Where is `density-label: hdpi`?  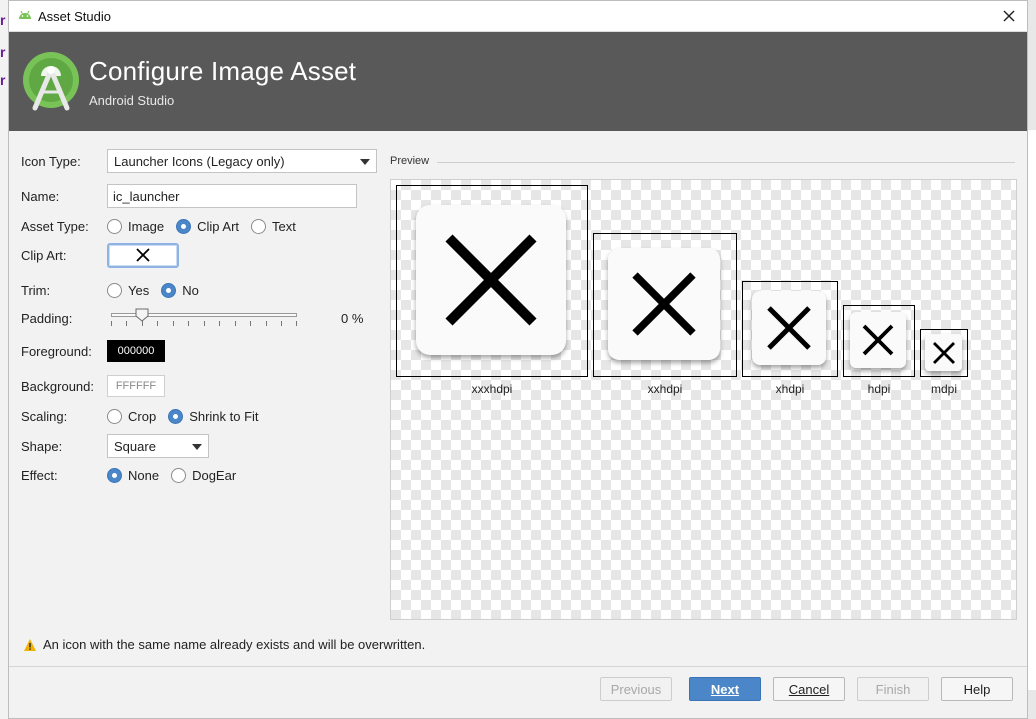 density-label: hdpi is located at coordinates (879, 389).